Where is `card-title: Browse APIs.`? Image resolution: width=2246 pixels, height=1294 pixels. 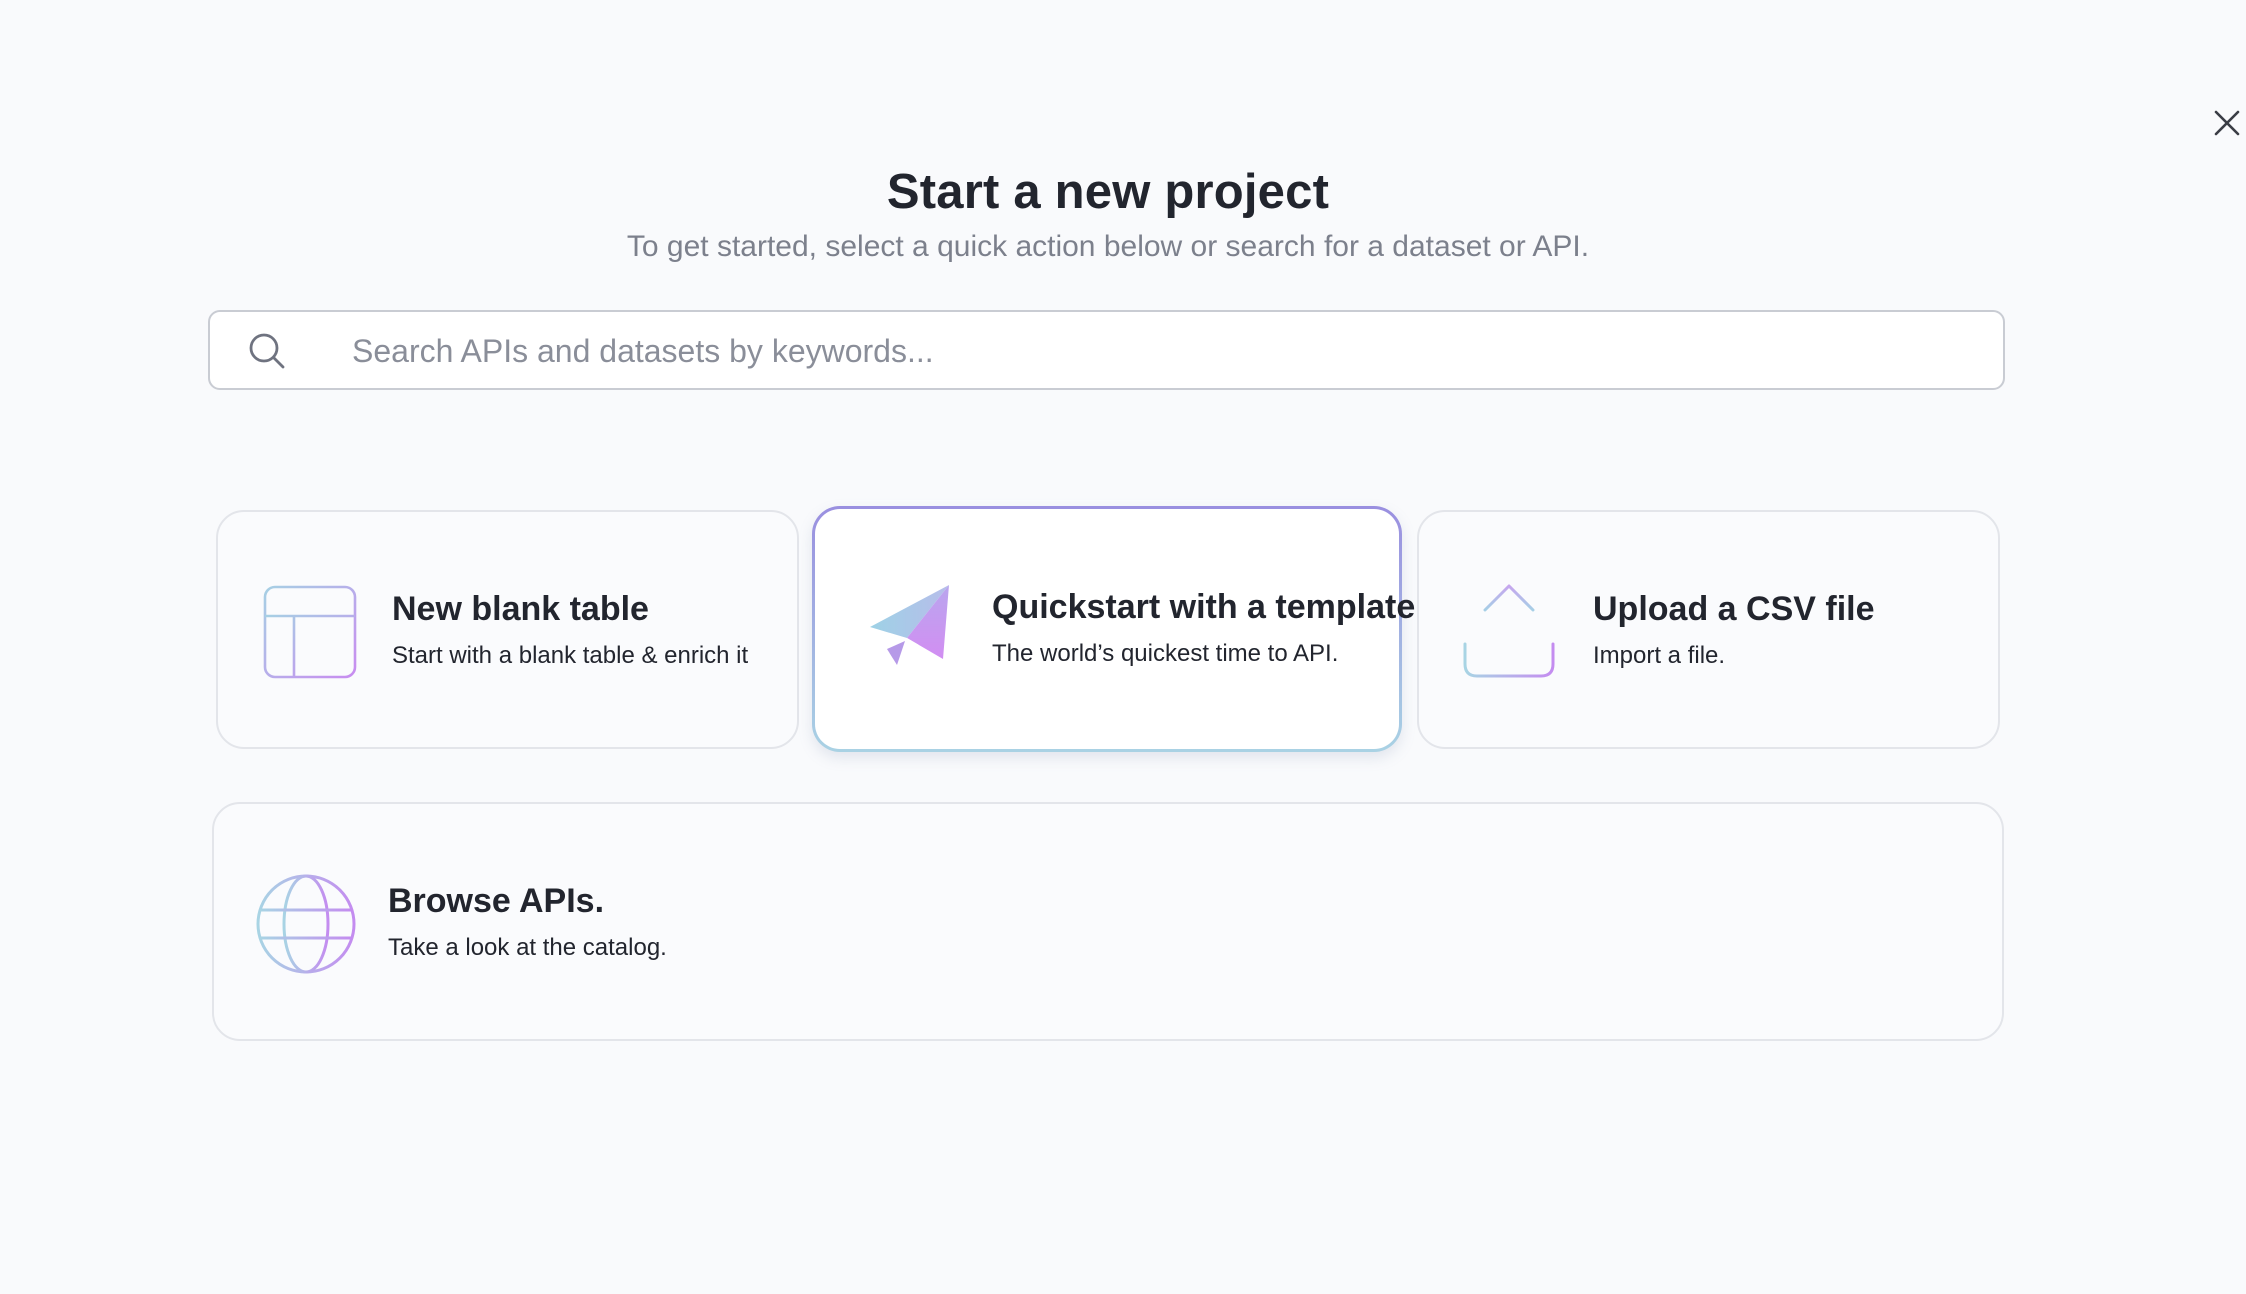 card-title: Browse APIs. is located at coordinates (496, 901).